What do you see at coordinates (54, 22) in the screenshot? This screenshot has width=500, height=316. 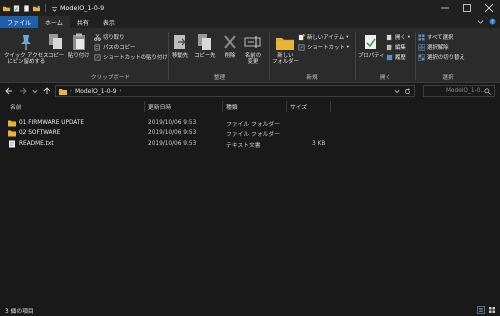 I see `tab-home: ホーム` at bounding box center [54, 22].